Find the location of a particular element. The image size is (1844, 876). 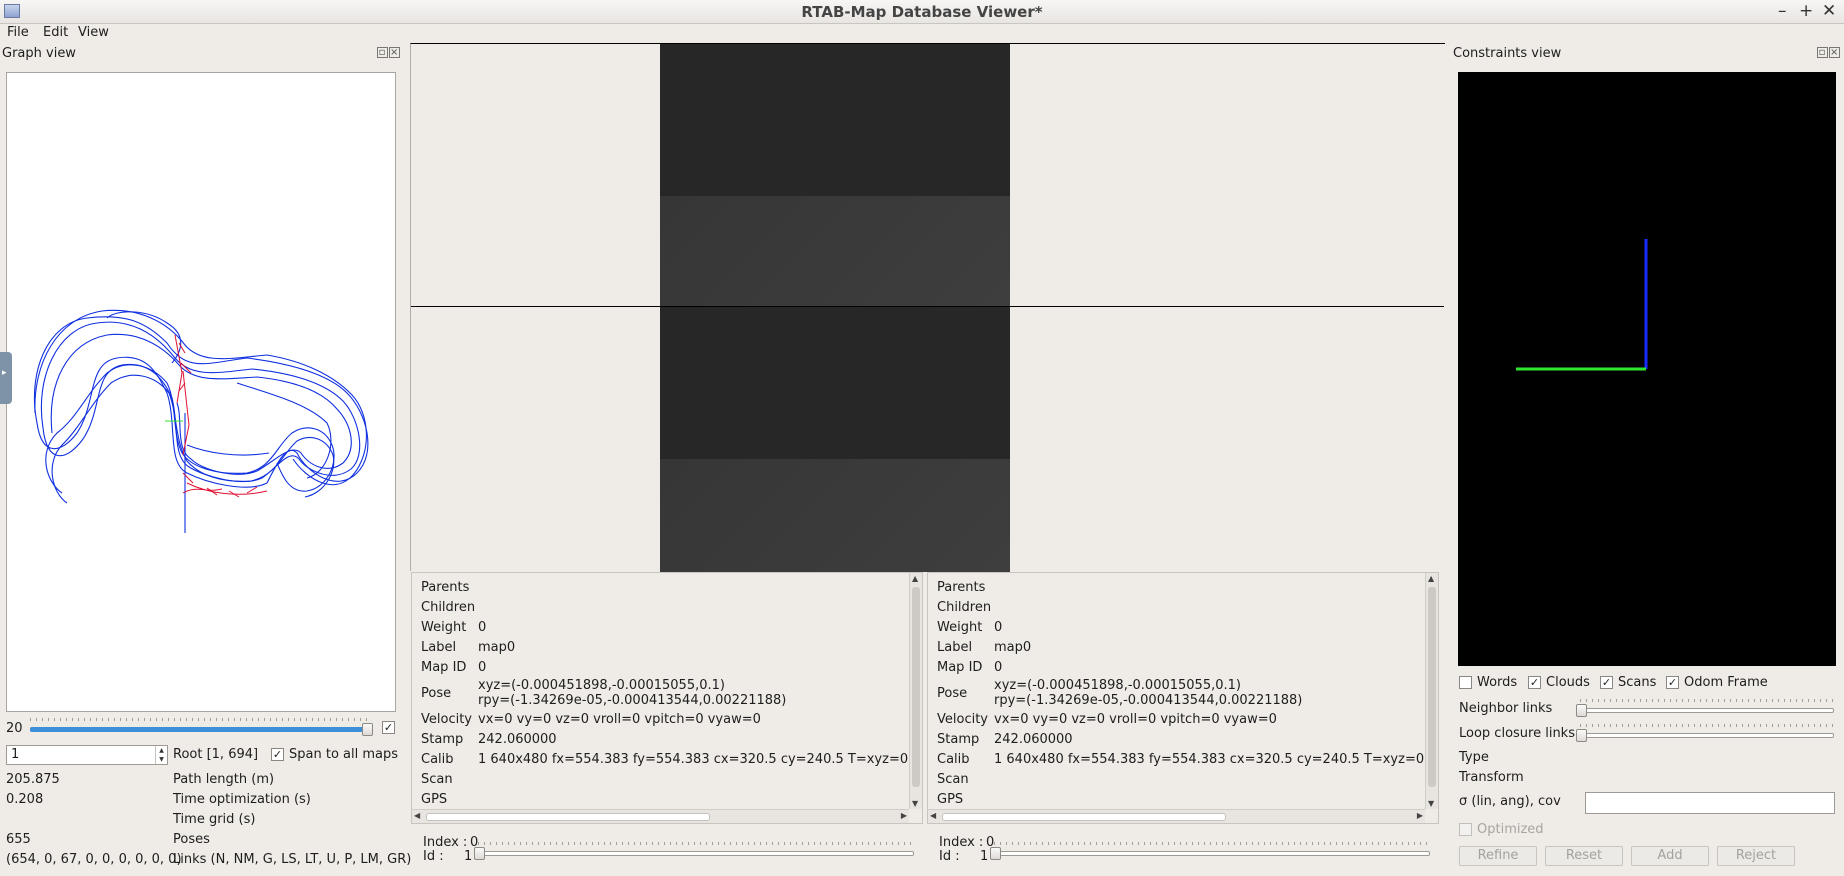

loop-slider-handle is located at coordinates (1581, 735).